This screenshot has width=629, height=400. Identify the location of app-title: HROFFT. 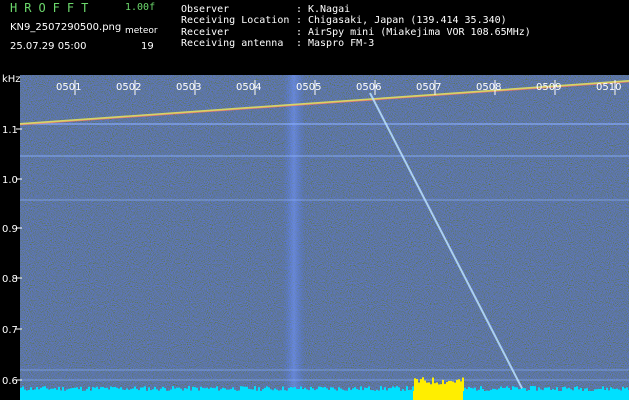
(53, 8).